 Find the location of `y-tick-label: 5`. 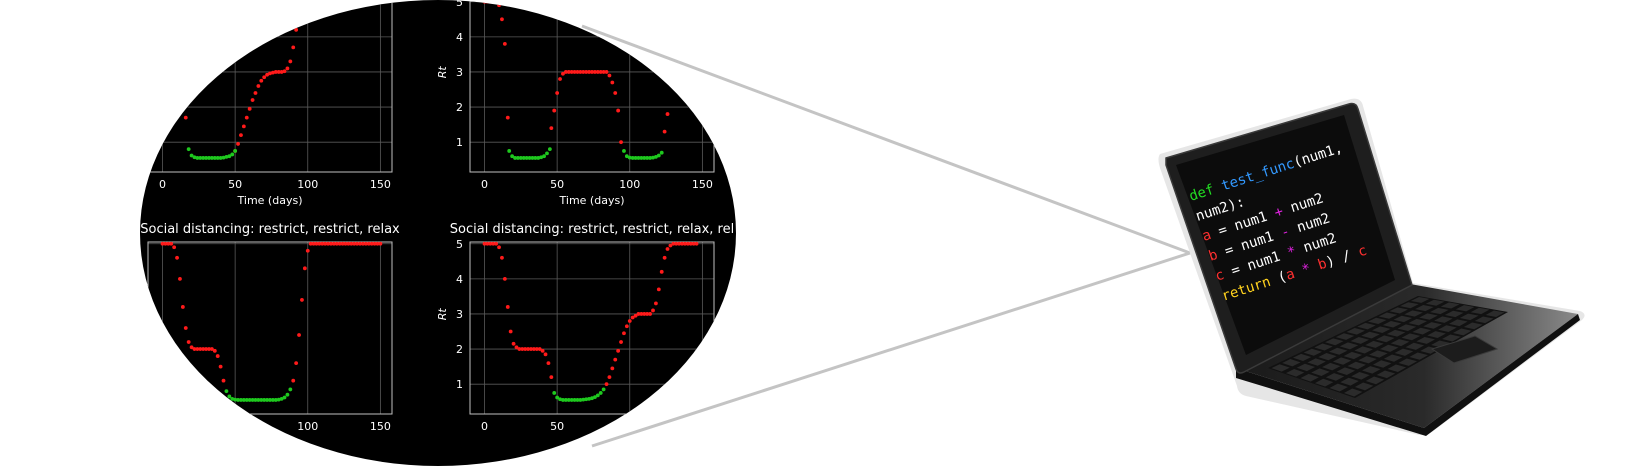

y-tick-label: 5 is located at coordinates (137, 244).